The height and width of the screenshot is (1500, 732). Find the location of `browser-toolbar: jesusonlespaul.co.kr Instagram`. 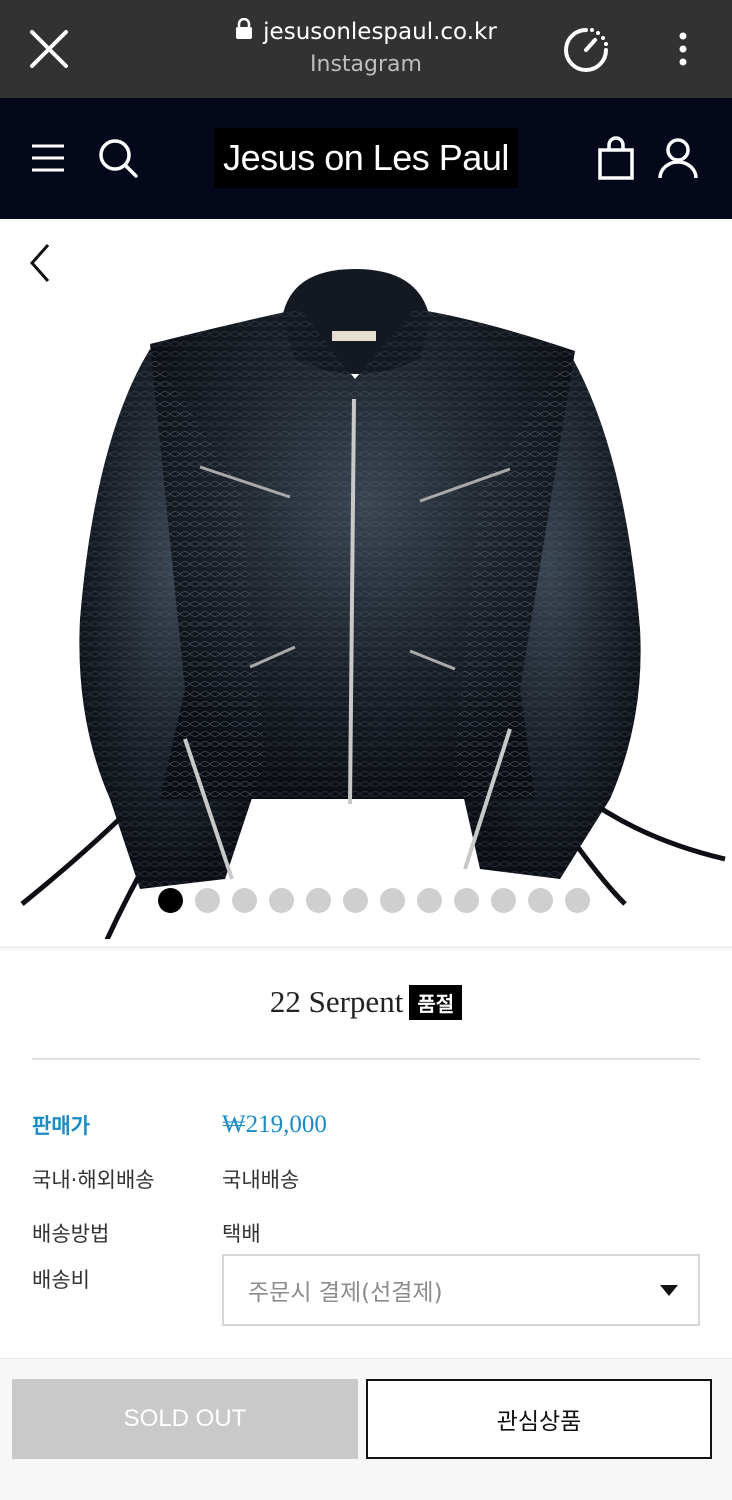

browser-toolbar: jesusonlespaul.co.kr Instagram is located at coordinates (366, 49).